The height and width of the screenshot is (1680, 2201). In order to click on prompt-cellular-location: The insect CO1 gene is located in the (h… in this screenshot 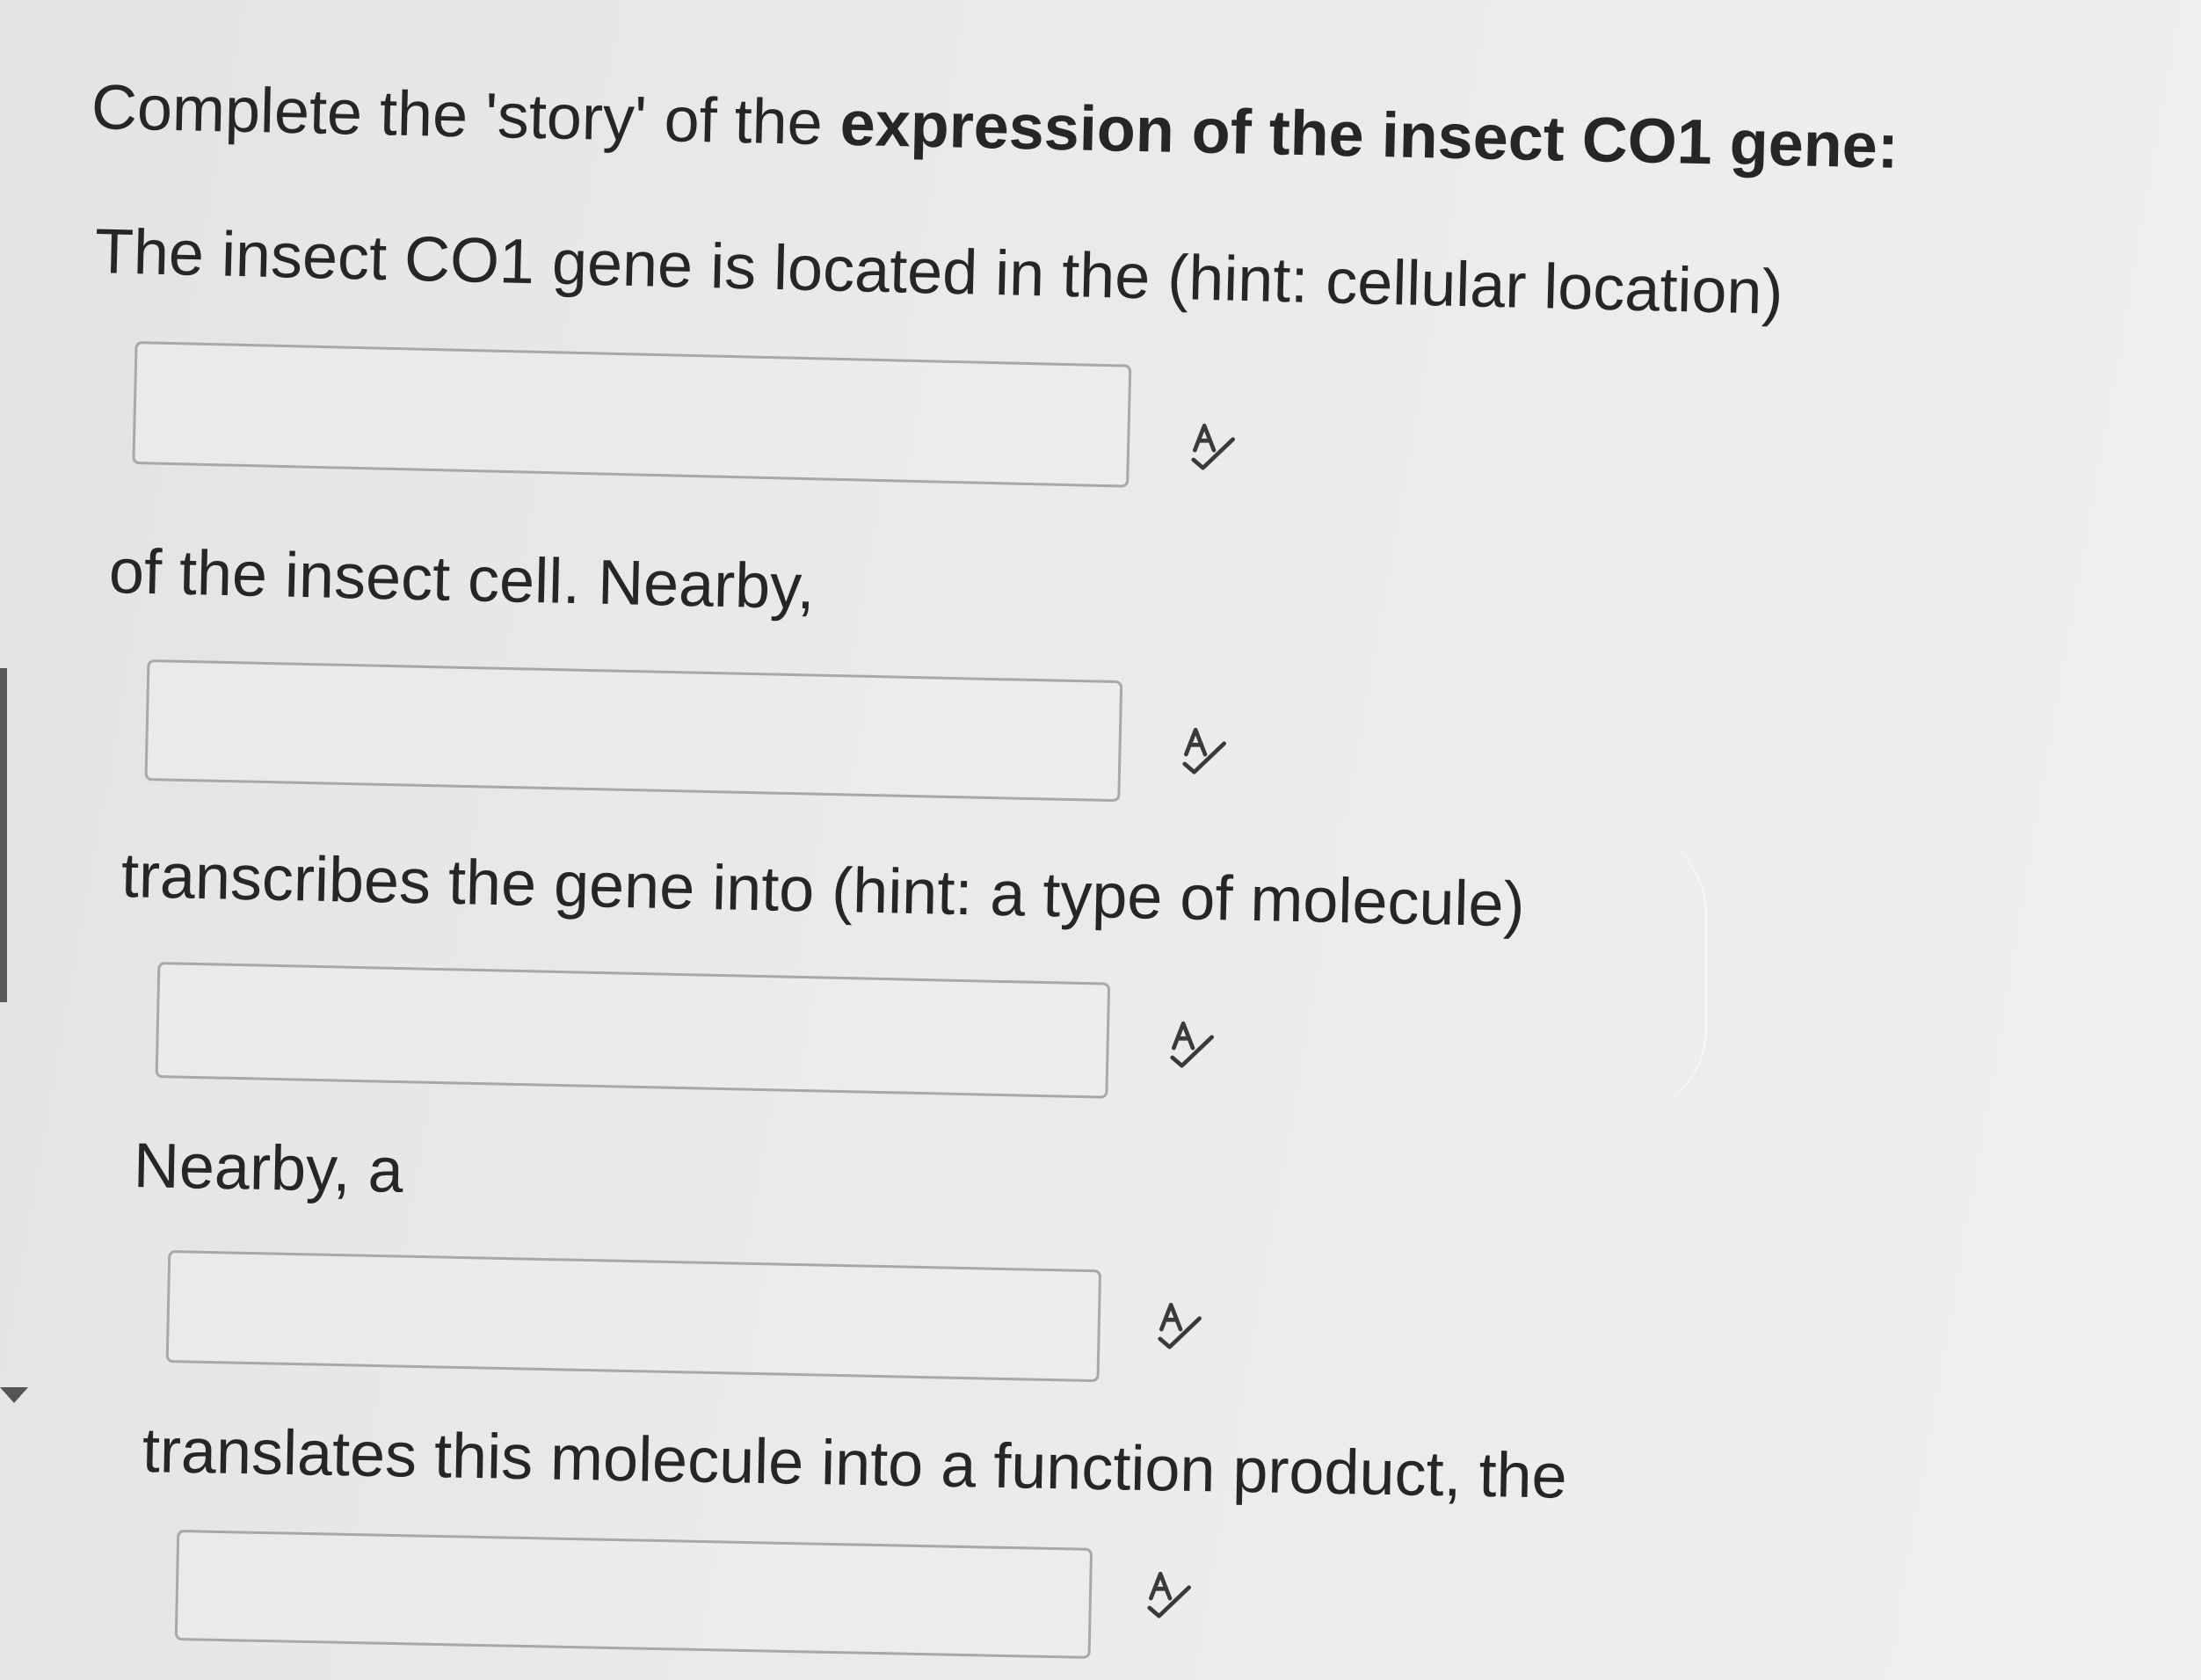, I will do `click(939, 272)`.